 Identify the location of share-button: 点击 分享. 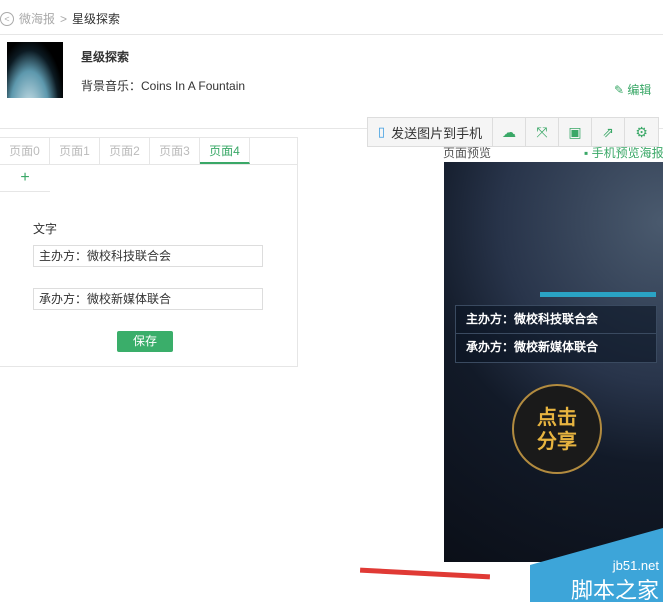
(557, 429).